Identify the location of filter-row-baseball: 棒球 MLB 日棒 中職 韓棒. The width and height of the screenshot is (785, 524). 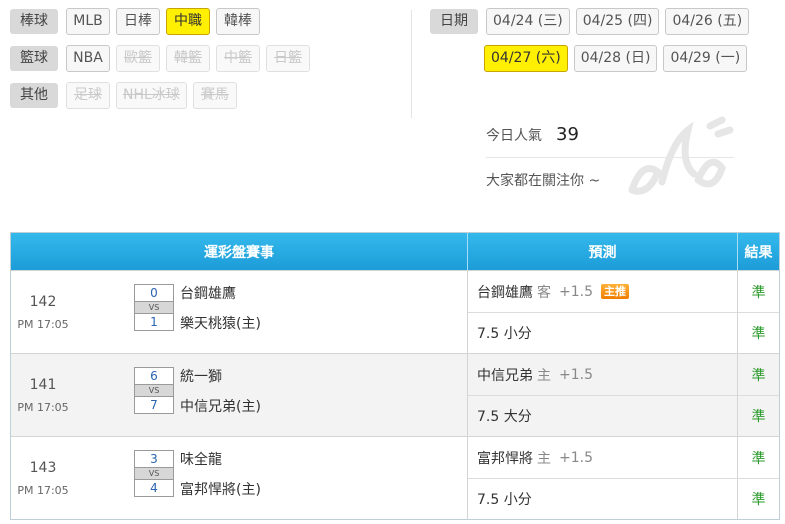
(210, 21).